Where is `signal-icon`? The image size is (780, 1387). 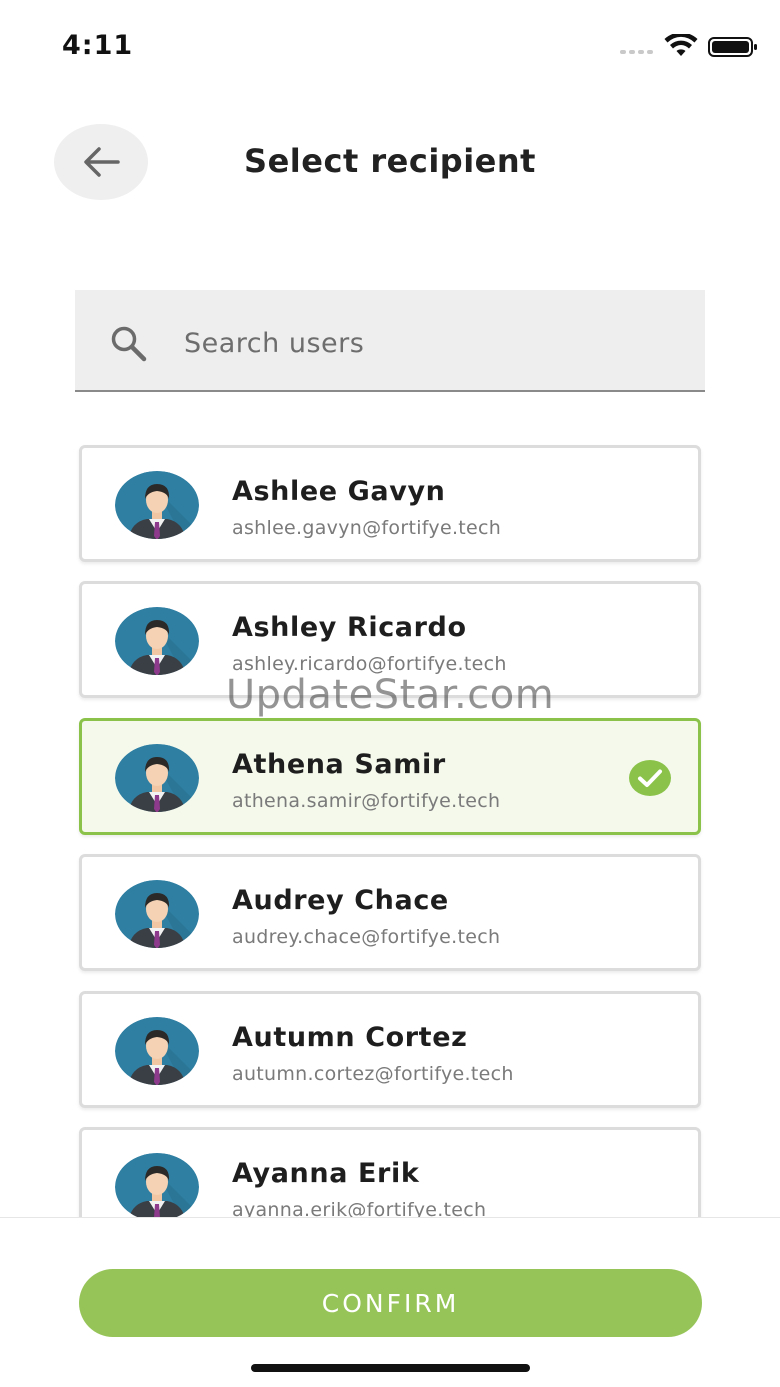
signal-icon is located at coordinates (636, 52).